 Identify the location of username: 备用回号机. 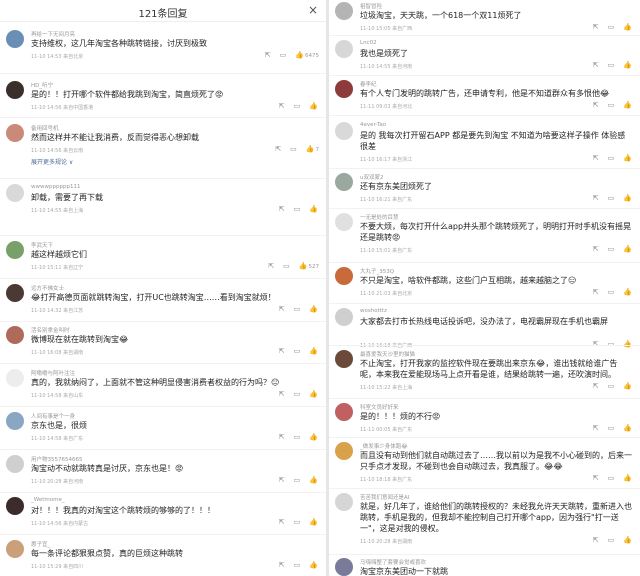
(45, 128).